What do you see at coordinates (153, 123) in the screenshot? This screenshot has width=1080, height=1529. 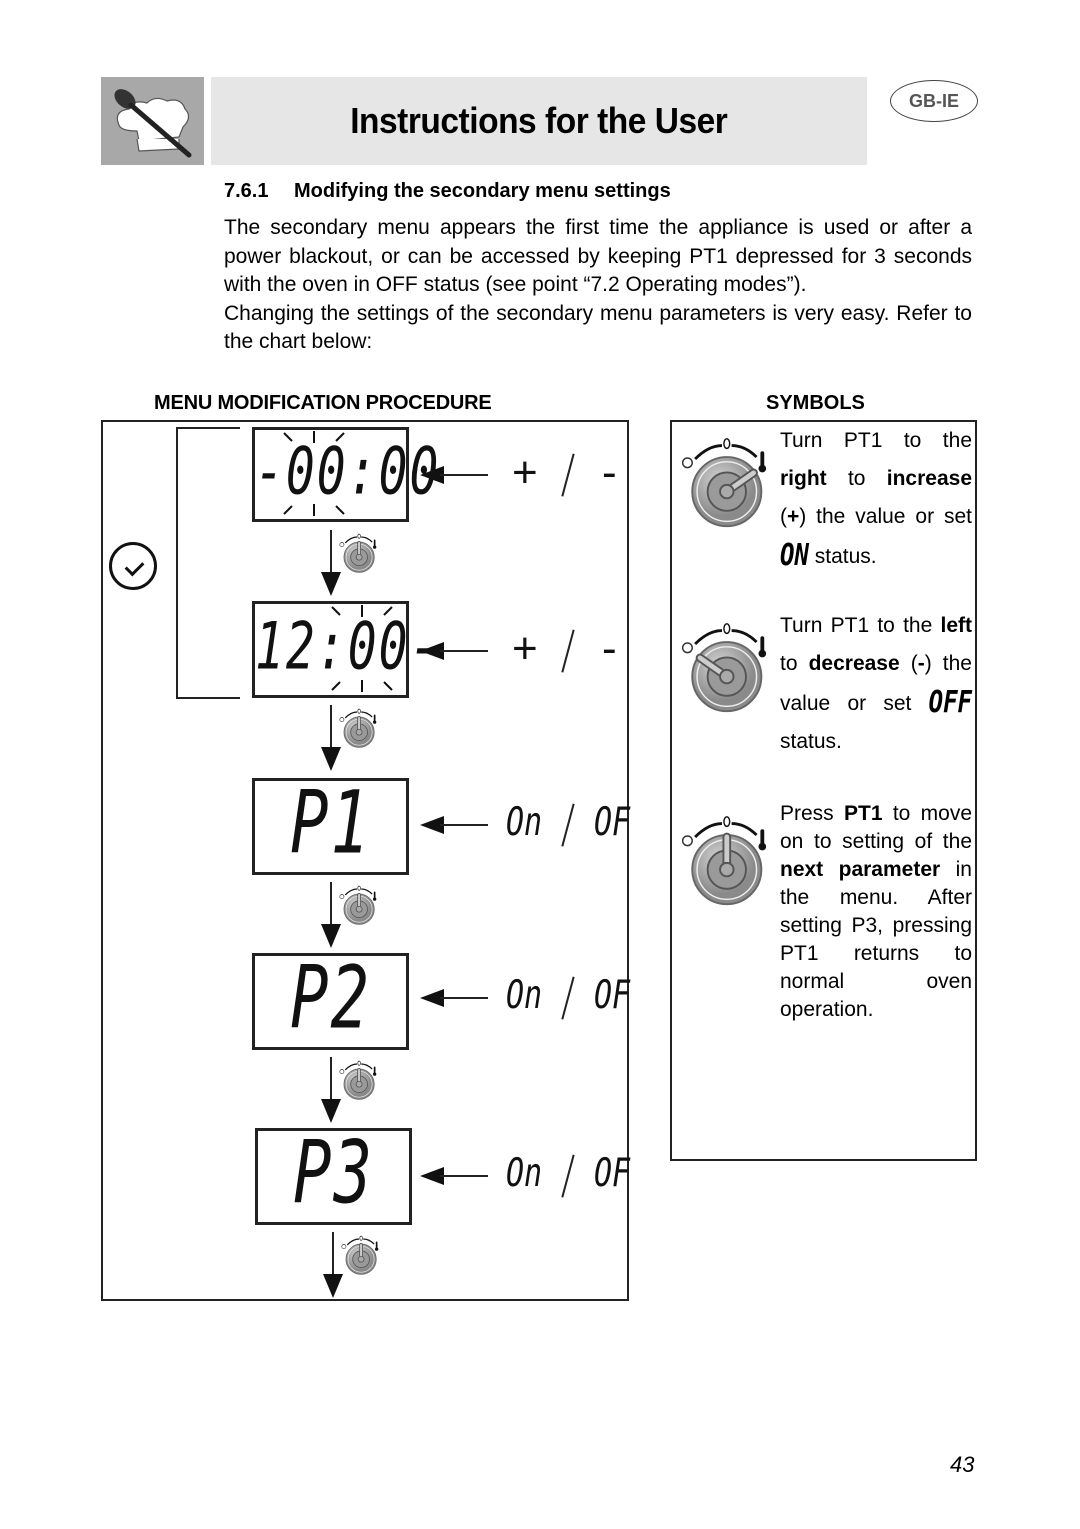 I see `spoon-and-chef-hat-icon` at bounding box center [153, 123].